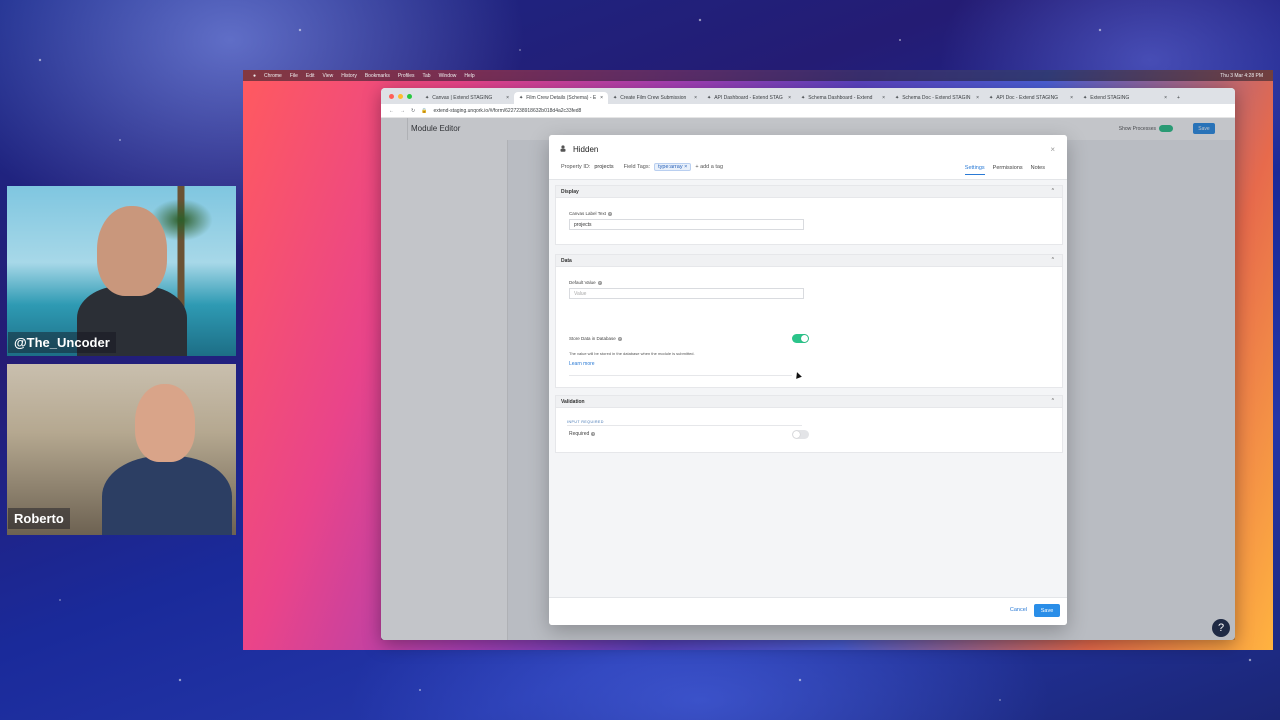  Describe the element at coordinates (686, 224) in the screenshot. I see `canvas-label-input: projects` at that location.